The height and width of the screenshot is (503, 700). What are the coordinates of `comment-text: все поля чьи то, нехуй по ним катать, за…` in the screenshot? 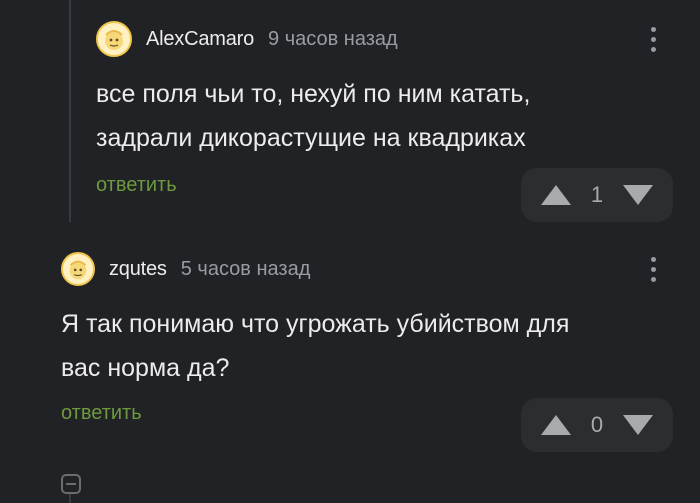 It's located at (376, 116).